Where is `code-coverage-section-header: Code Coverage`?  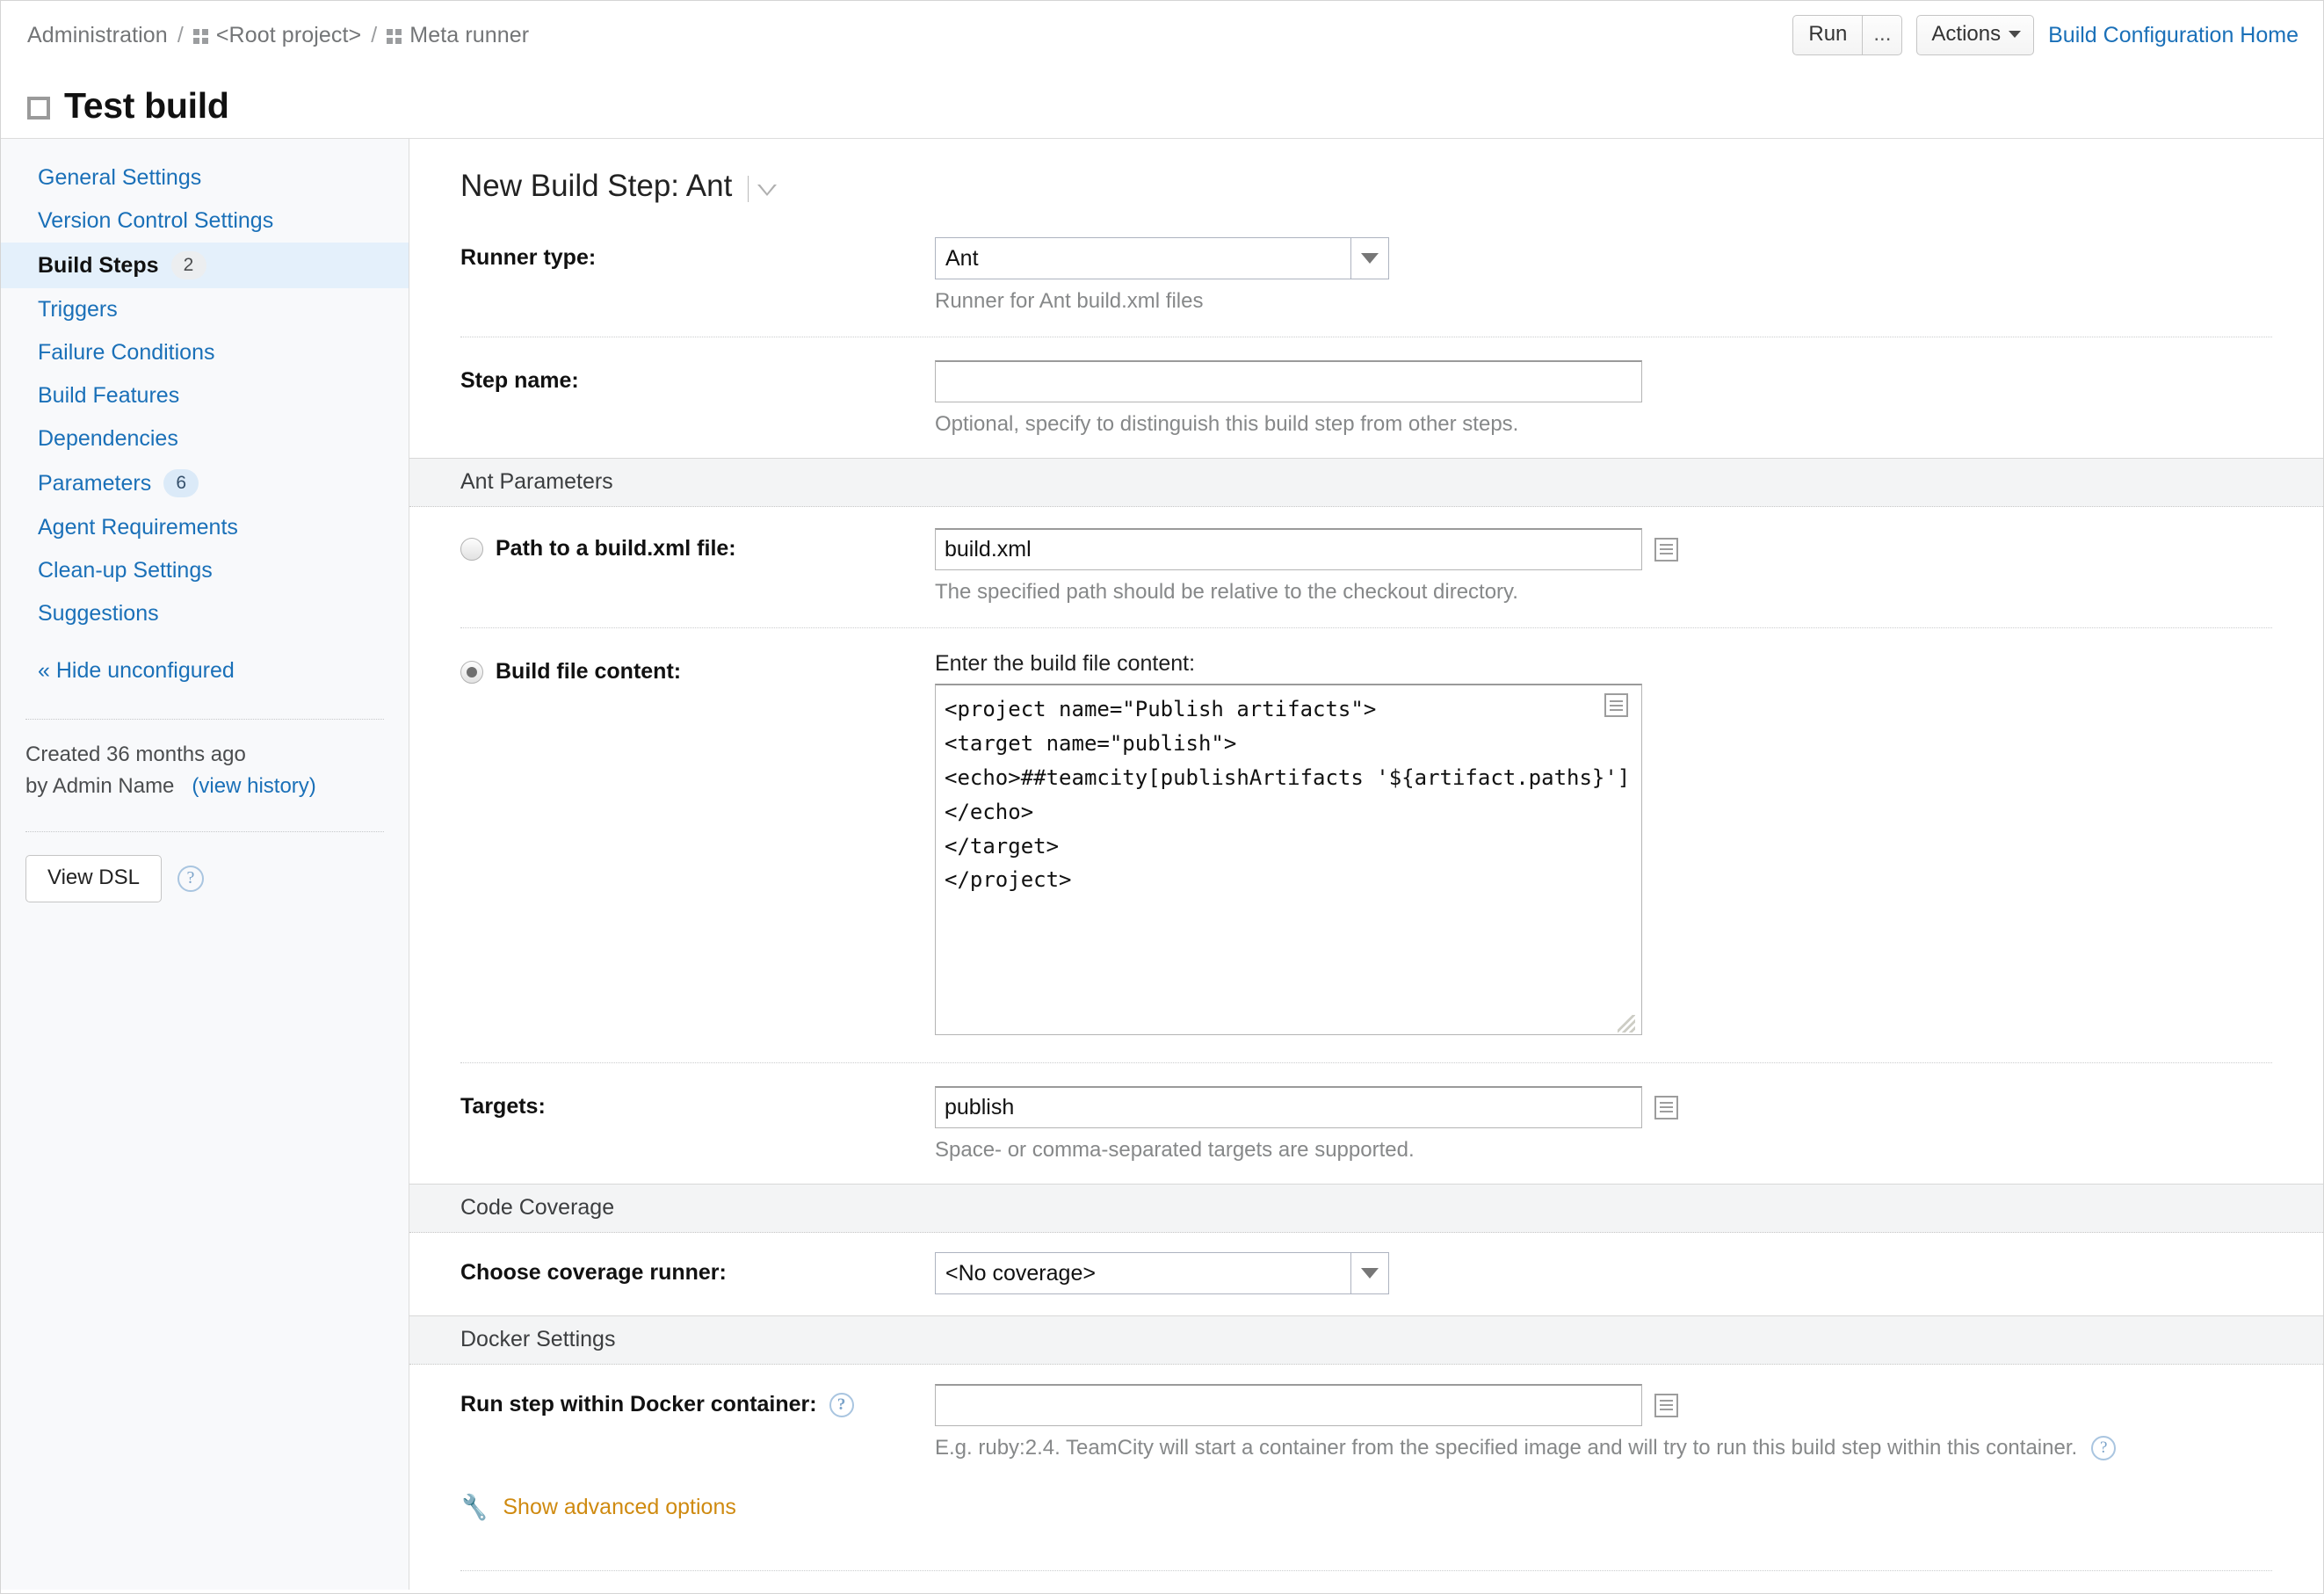
code-coverage-section-header: Code Coverage is located at coordinates (1366, 1208).